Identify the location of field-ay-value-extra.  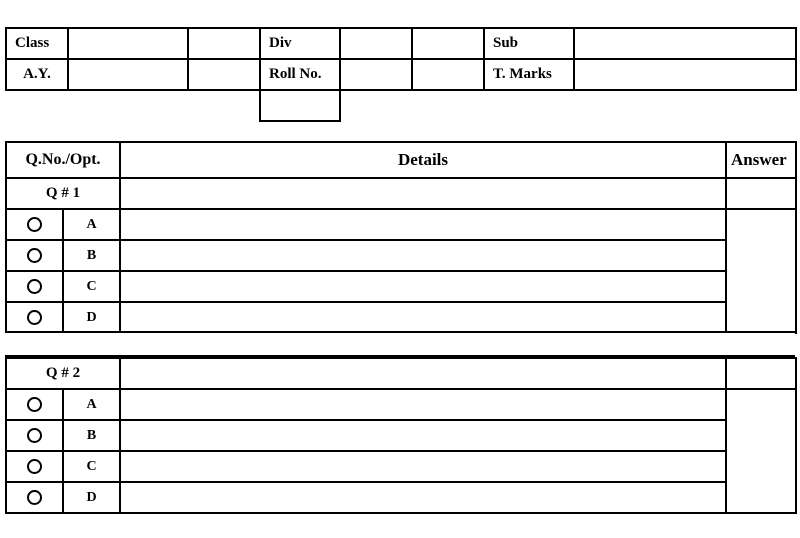
(224, 74).